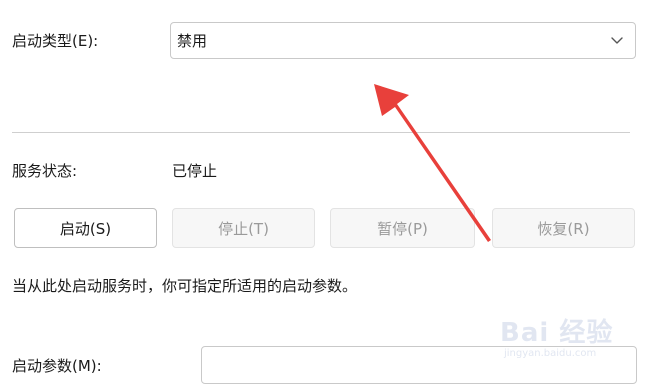 This screenshot has height=384, width=651. I want to click on watermark-logo: Bai 经验 jingyan.baidu.com, so click(567, 337).